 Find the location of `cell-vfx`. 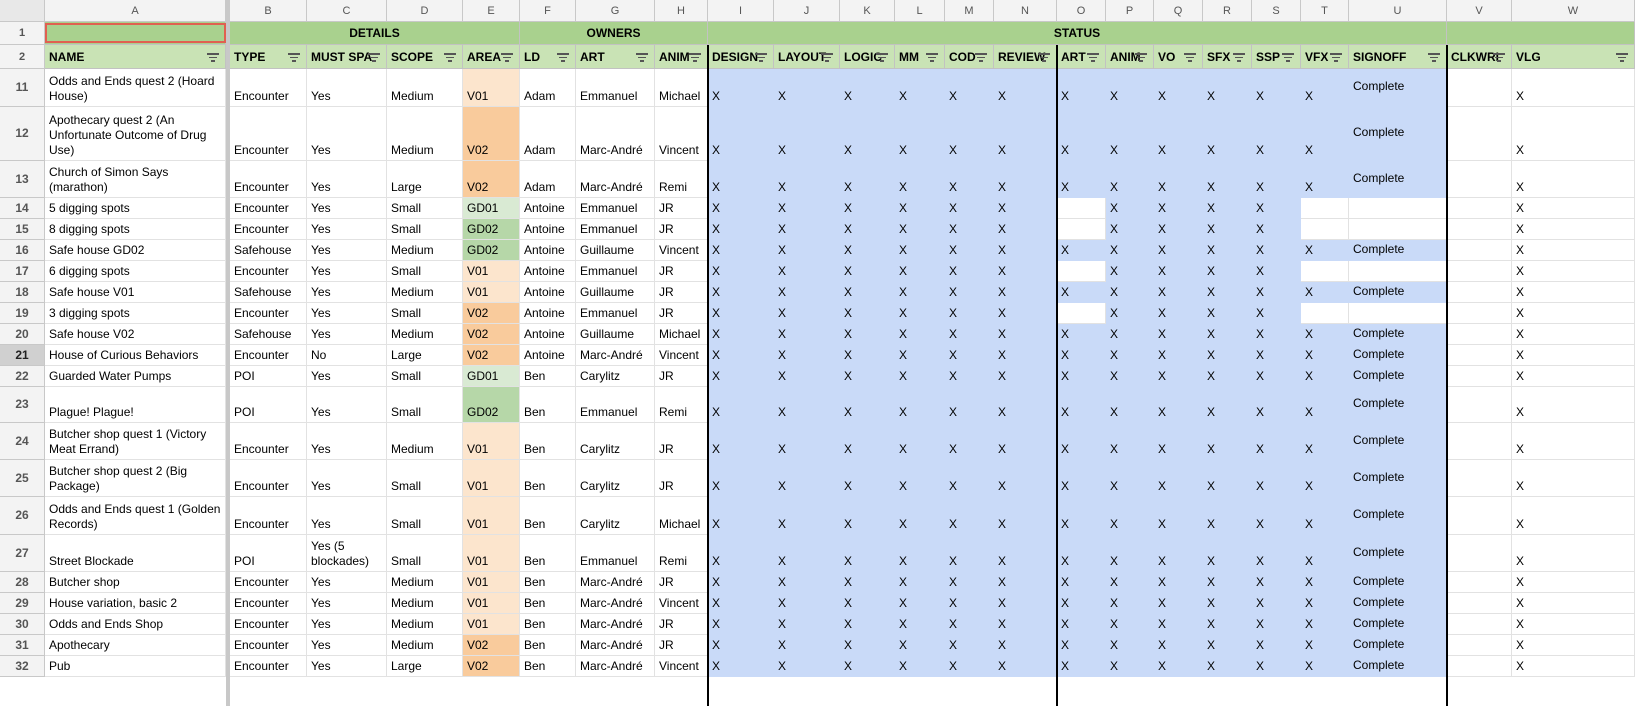

cell-vfx is located at coordinates (1325, 271).